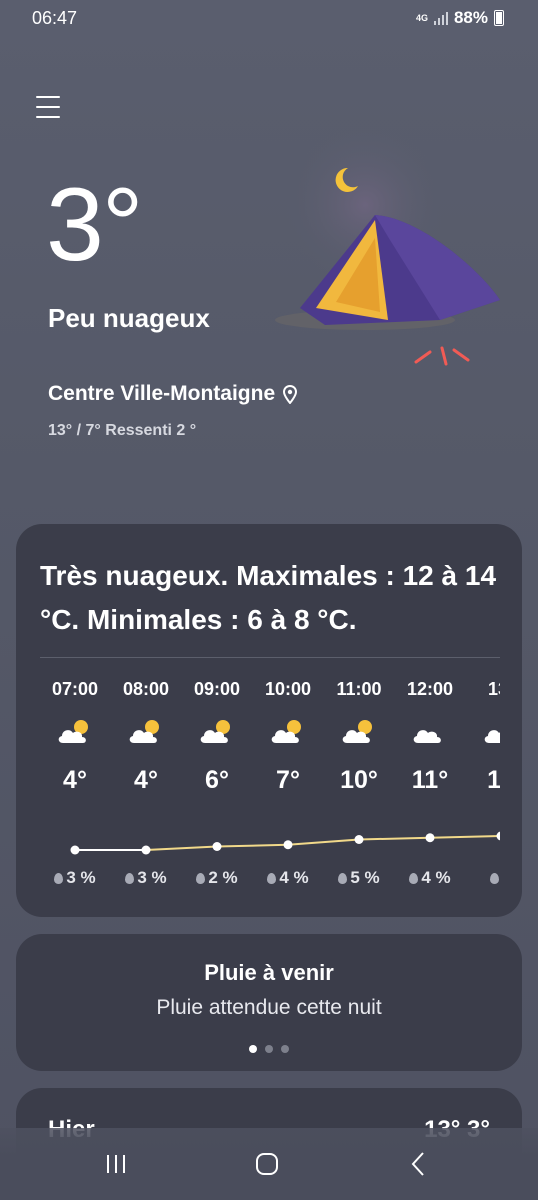  I want to click on status-time: 06:47, so click(55, 18).